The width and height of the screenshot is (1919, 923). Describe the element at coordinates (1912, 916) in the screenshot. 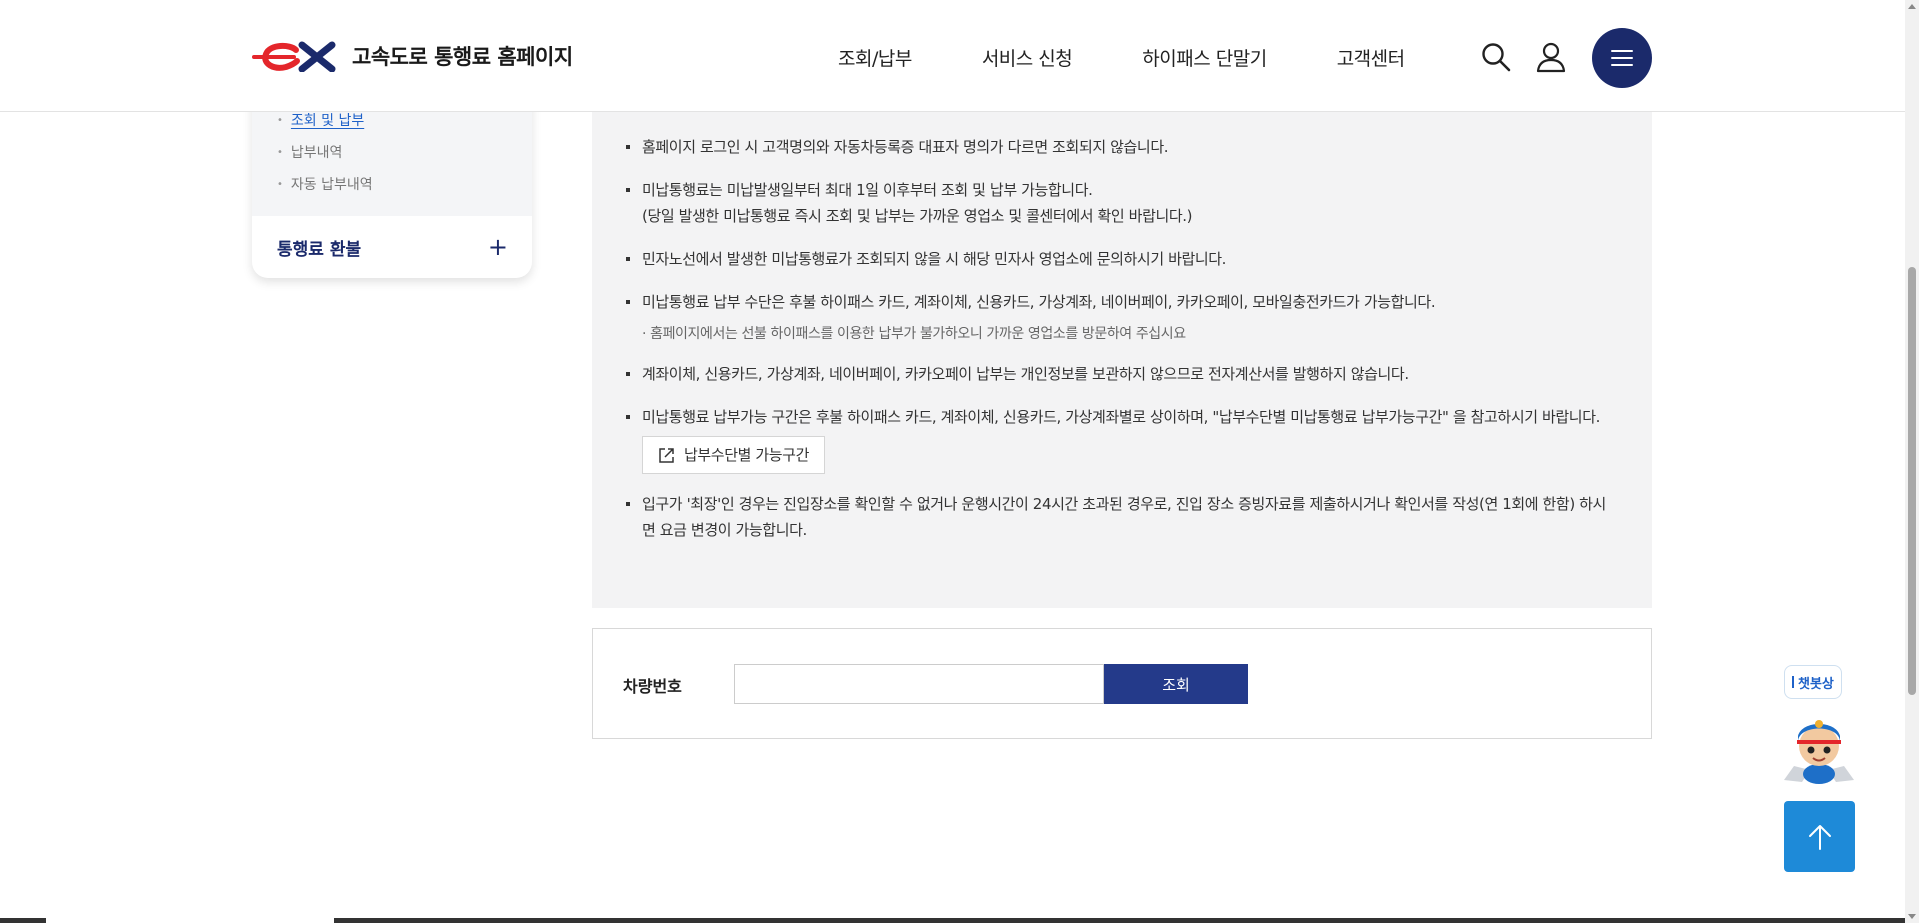

I see `scroll-down-arrow-icon` at that location.